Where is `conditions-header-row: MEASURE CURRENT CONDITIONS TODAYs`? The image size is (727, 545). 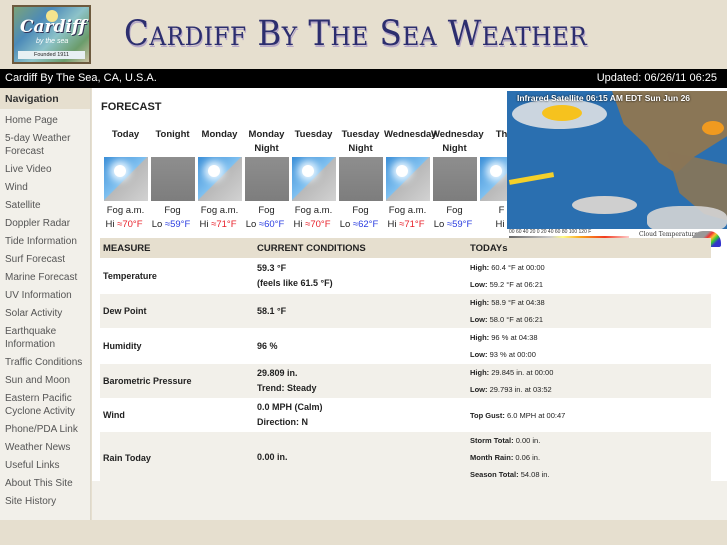
conditions-header-row: MEASURE CURRENT CONDITIONS TODAYs is located at coordinates (405, 248).